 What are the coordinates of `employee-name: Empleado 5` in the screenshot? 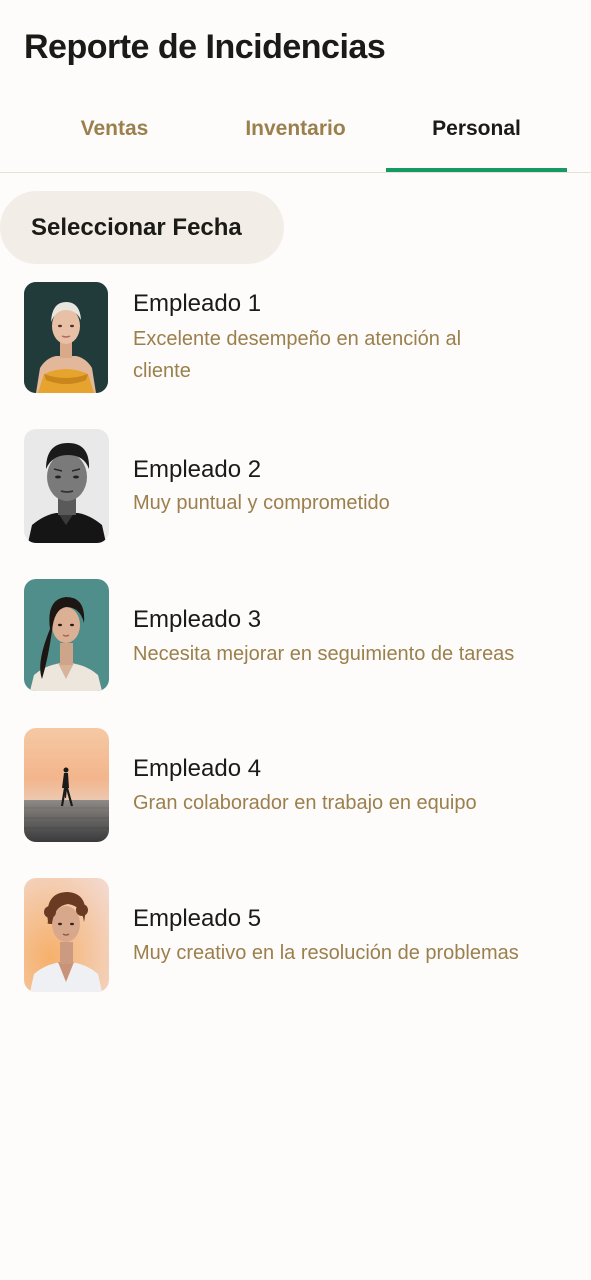 It's located at (197, 918).